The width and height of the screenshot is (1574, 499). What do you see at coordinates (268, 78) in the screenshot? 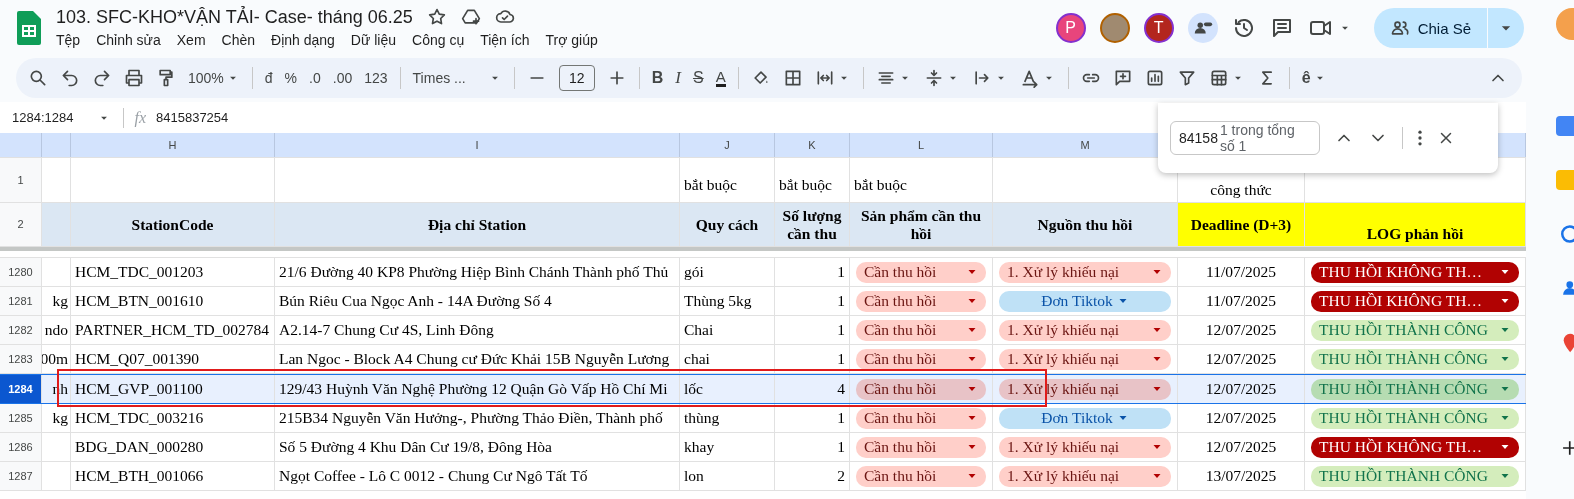
I see `currency-format: đ` at bounding box center [268, 78].